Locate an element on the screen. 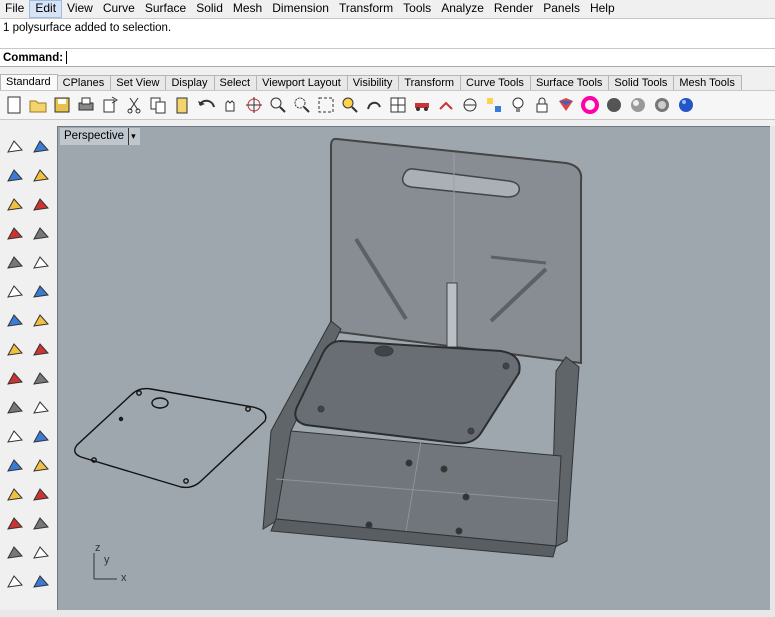  menu-mesh: Mesh is located at coordinates (247, 9).